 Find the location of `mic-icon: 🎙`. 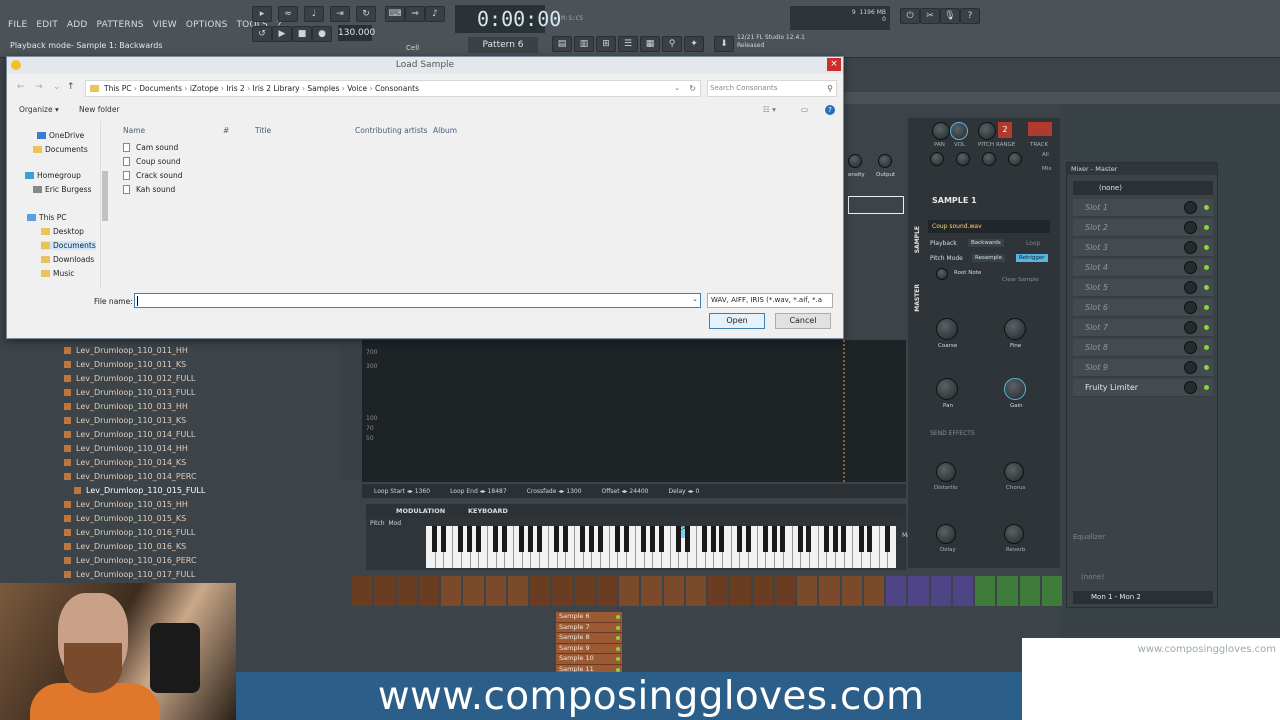

mic-icon: 🎙 is located at coordinates (950, 16).